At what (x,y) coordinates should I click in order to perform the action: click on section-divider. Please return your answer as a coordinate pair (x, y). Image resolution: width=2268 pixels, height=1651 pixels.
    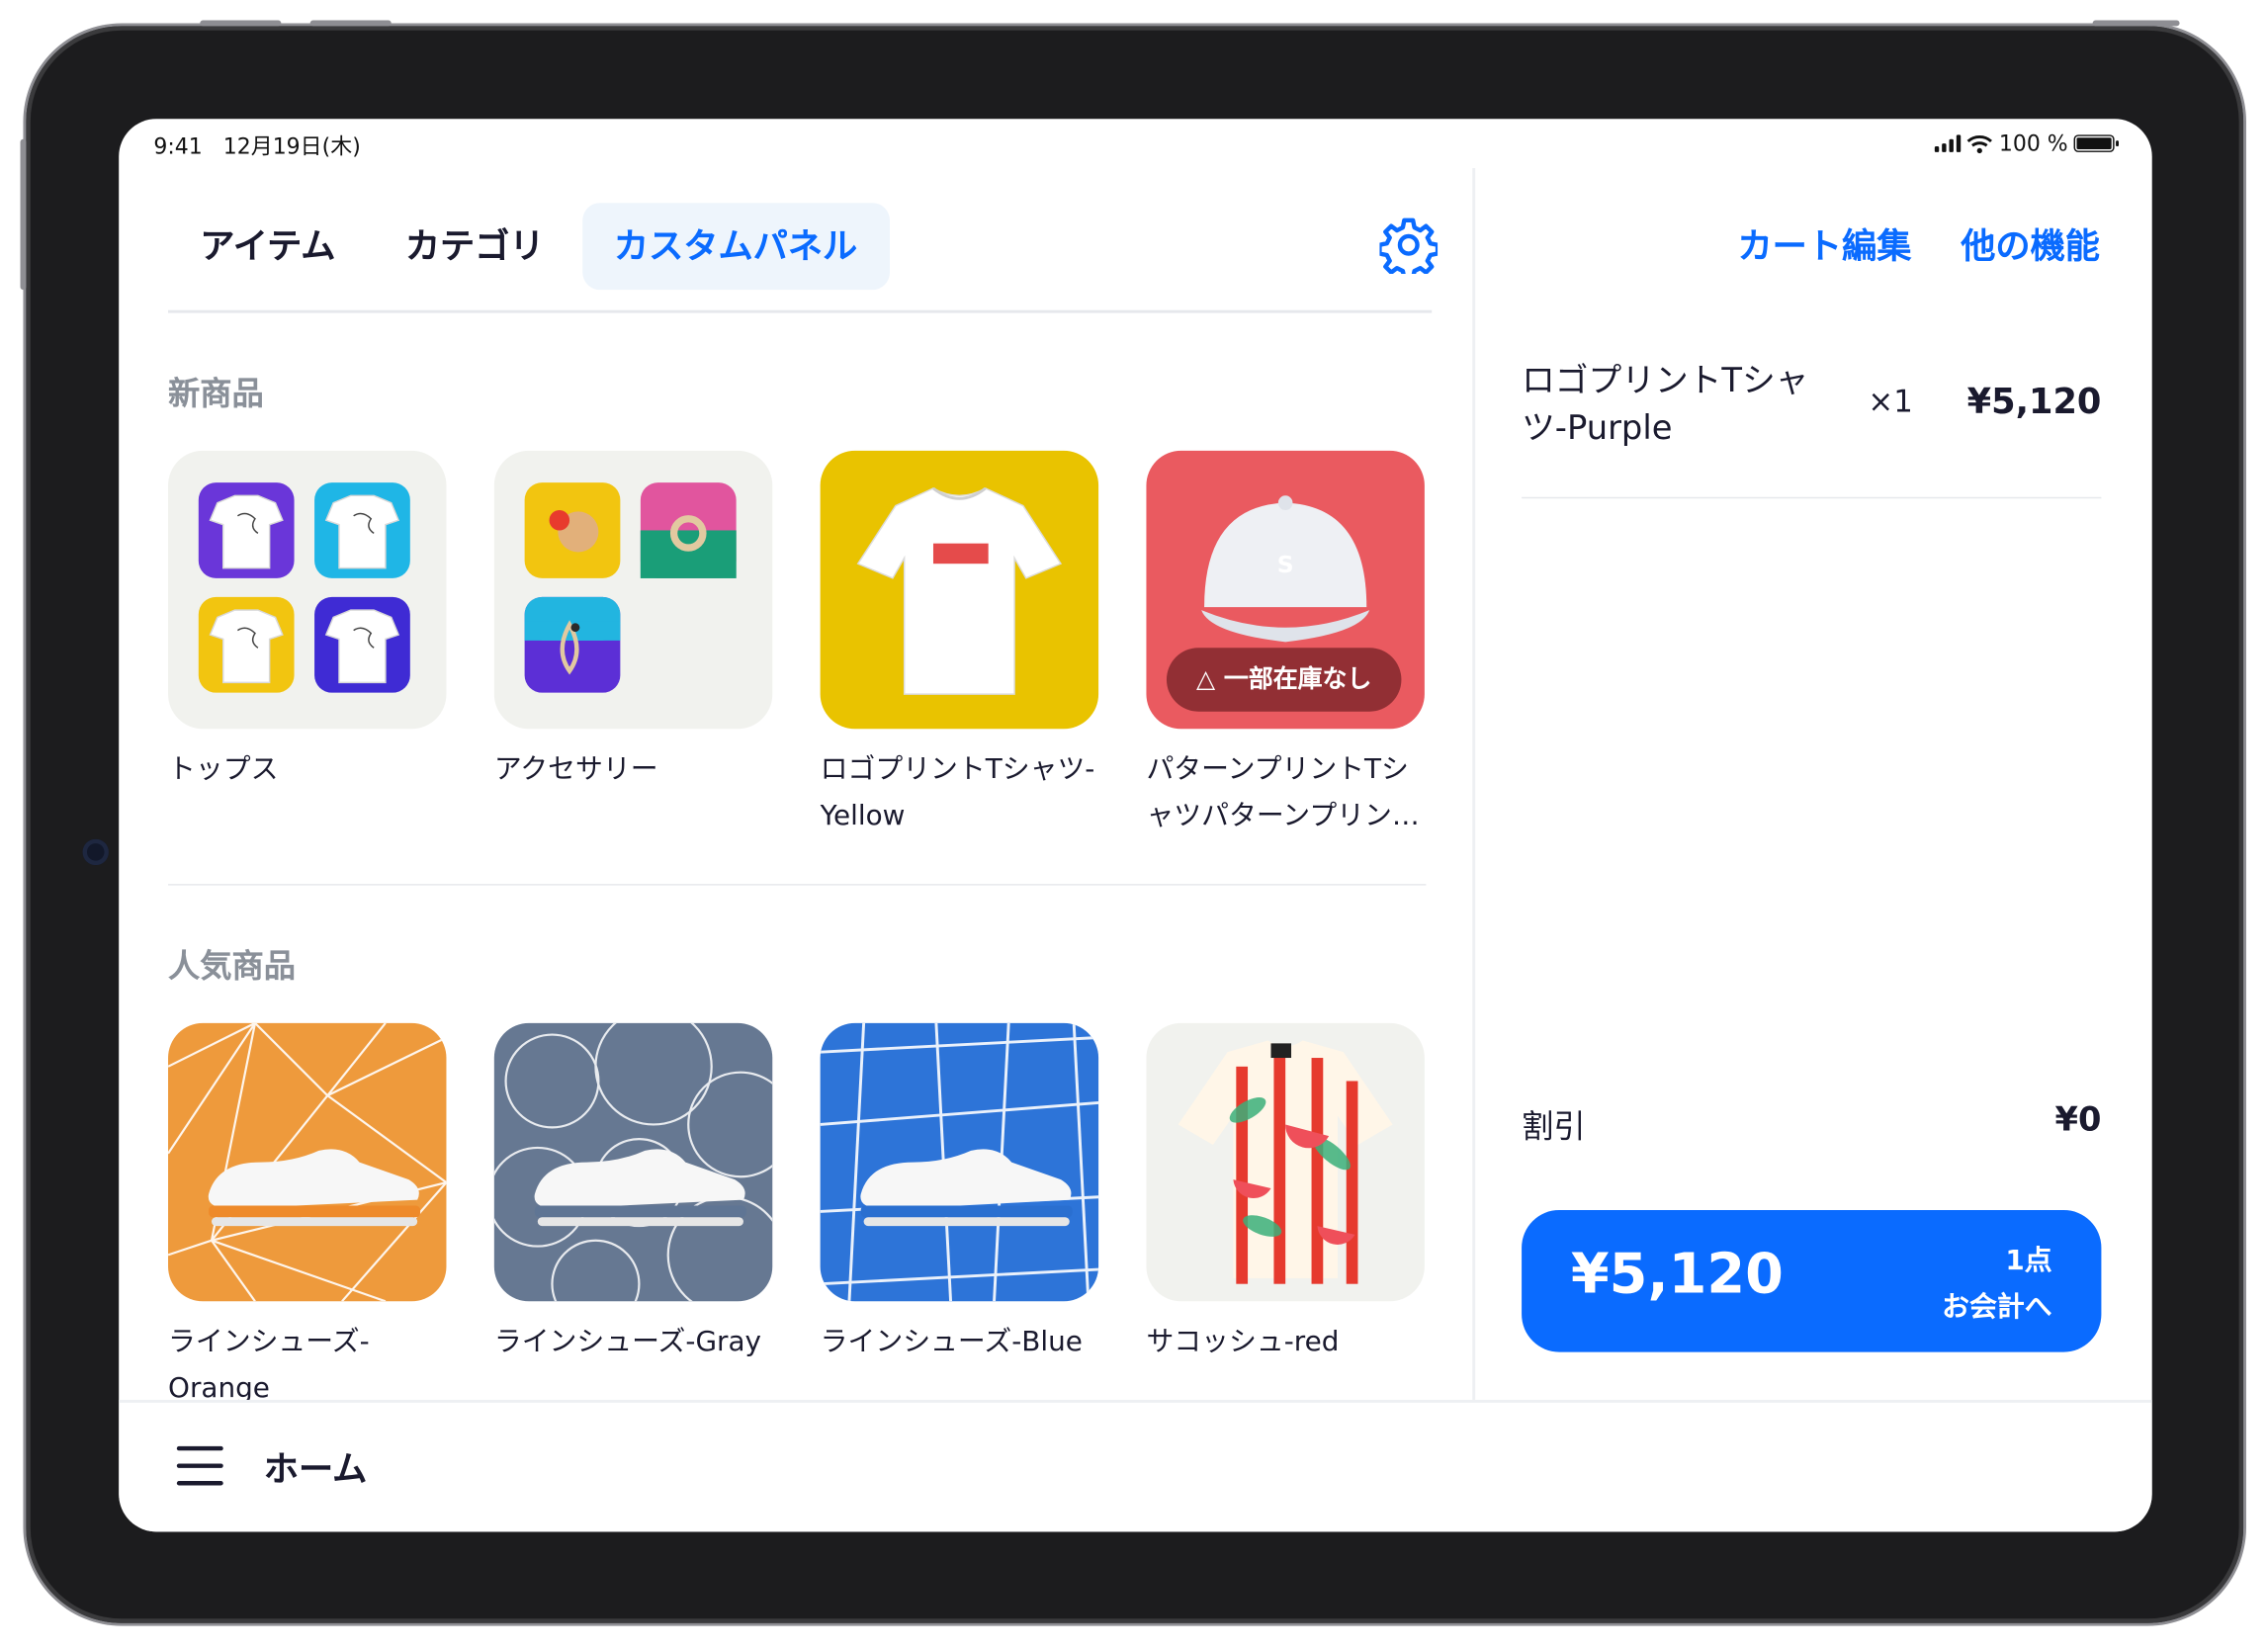
    Looking at the image, I should click on (797, 885).